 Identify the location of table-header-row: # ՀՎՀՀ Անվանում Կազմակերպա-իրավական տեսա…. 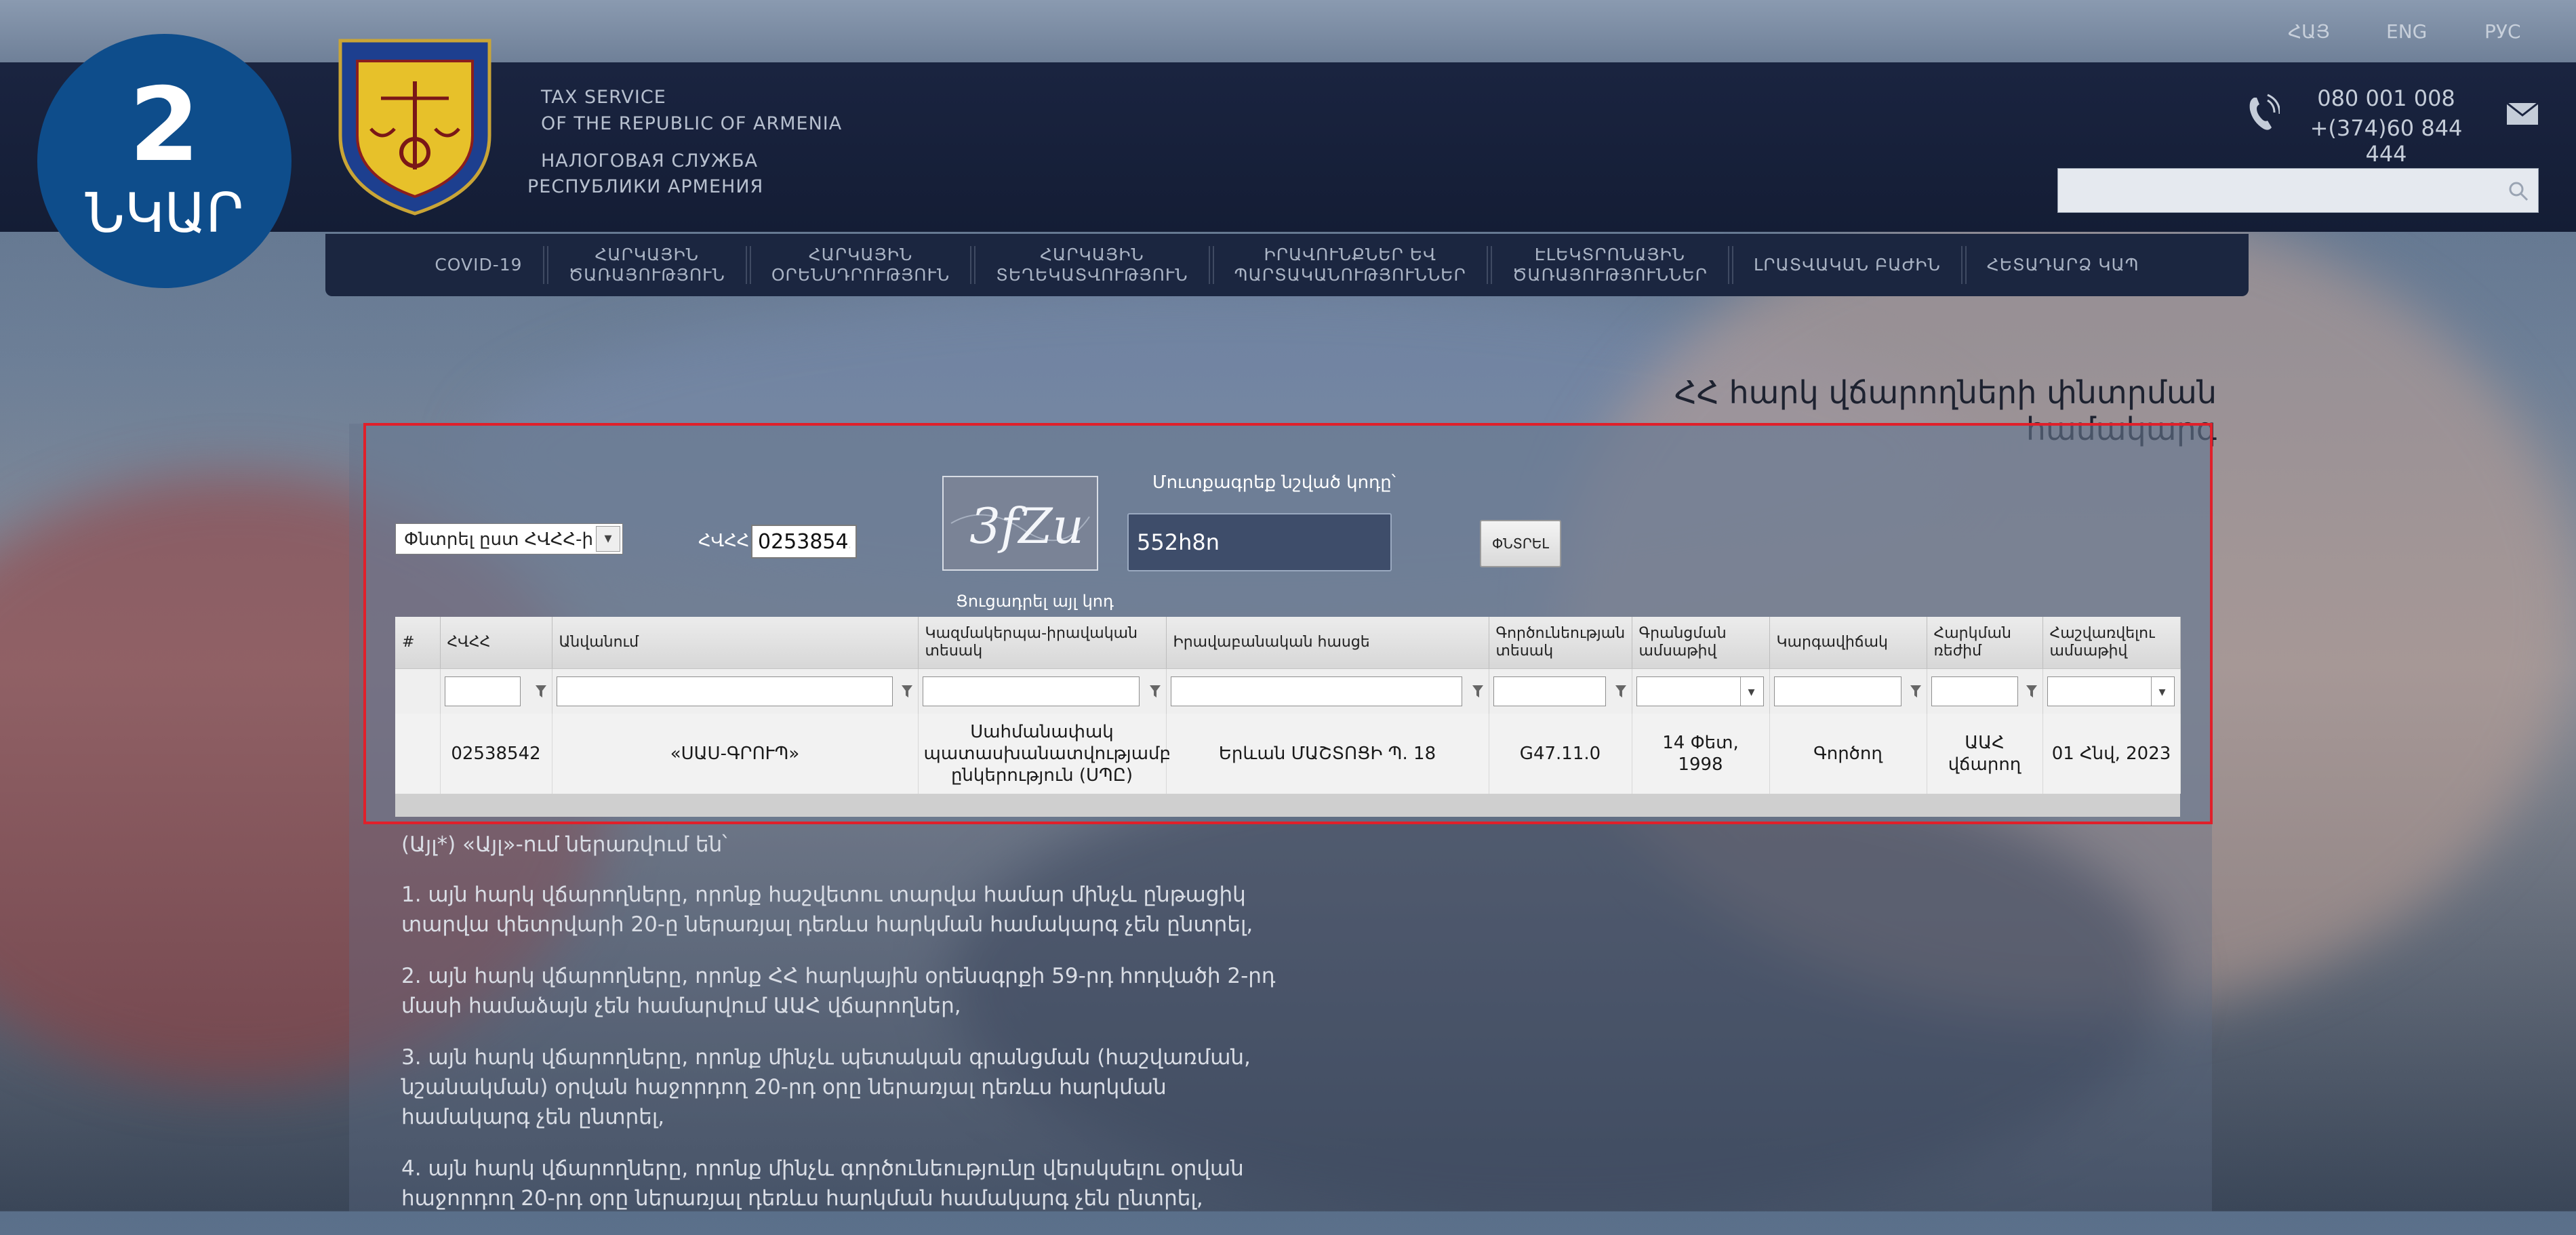
(1288, 643).